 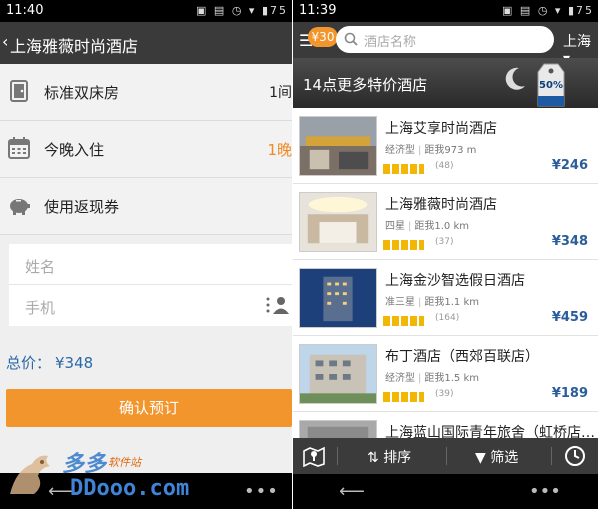 What do you see at coordinates (445, 11) in the screenshot?
I see `status-bar: 11:39 ▣ ▤ ◷ ▾ ▮75` at bounding box center [445, 11].